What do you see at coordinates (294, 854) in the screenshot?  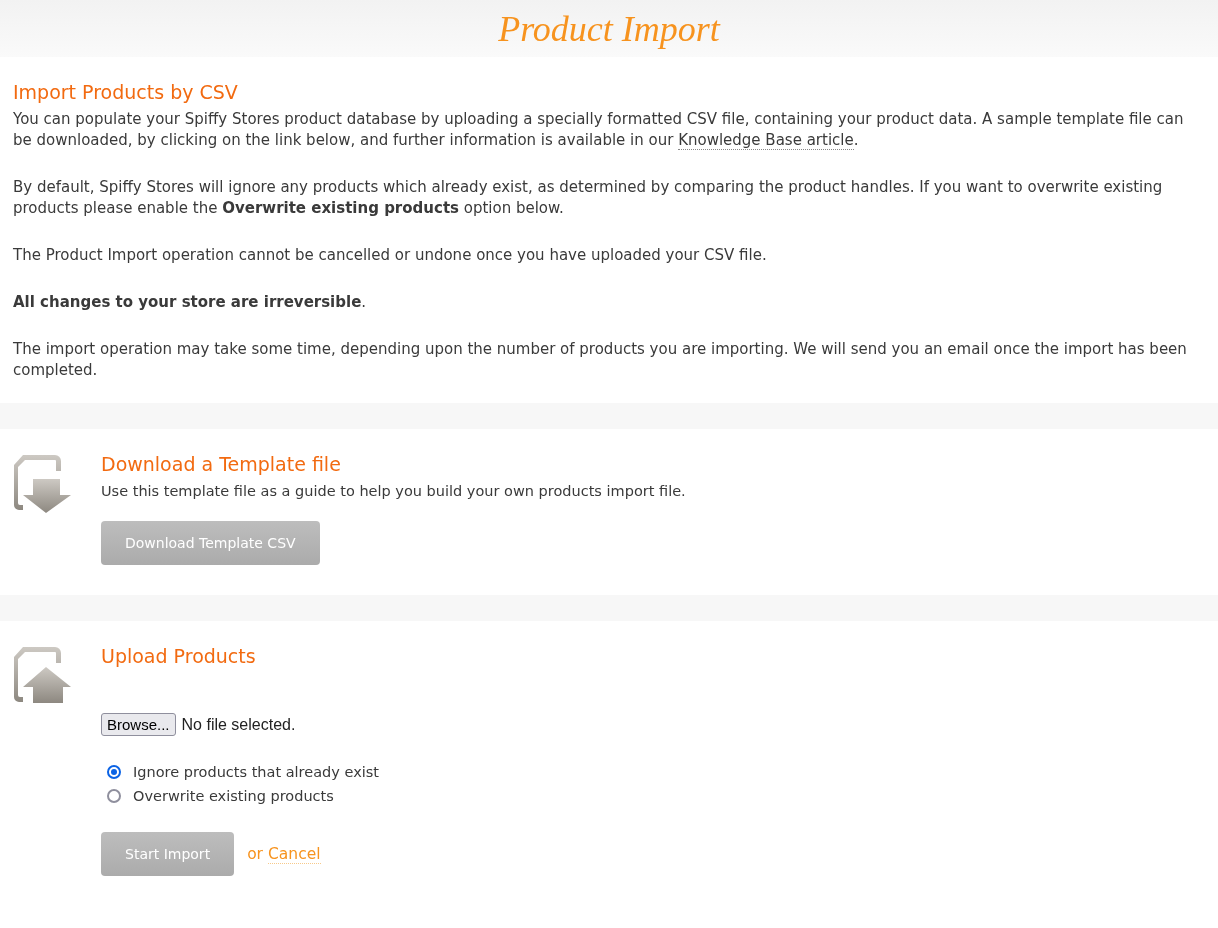 I see `cancel-link: Cancel` at bounding box center [294, 854].